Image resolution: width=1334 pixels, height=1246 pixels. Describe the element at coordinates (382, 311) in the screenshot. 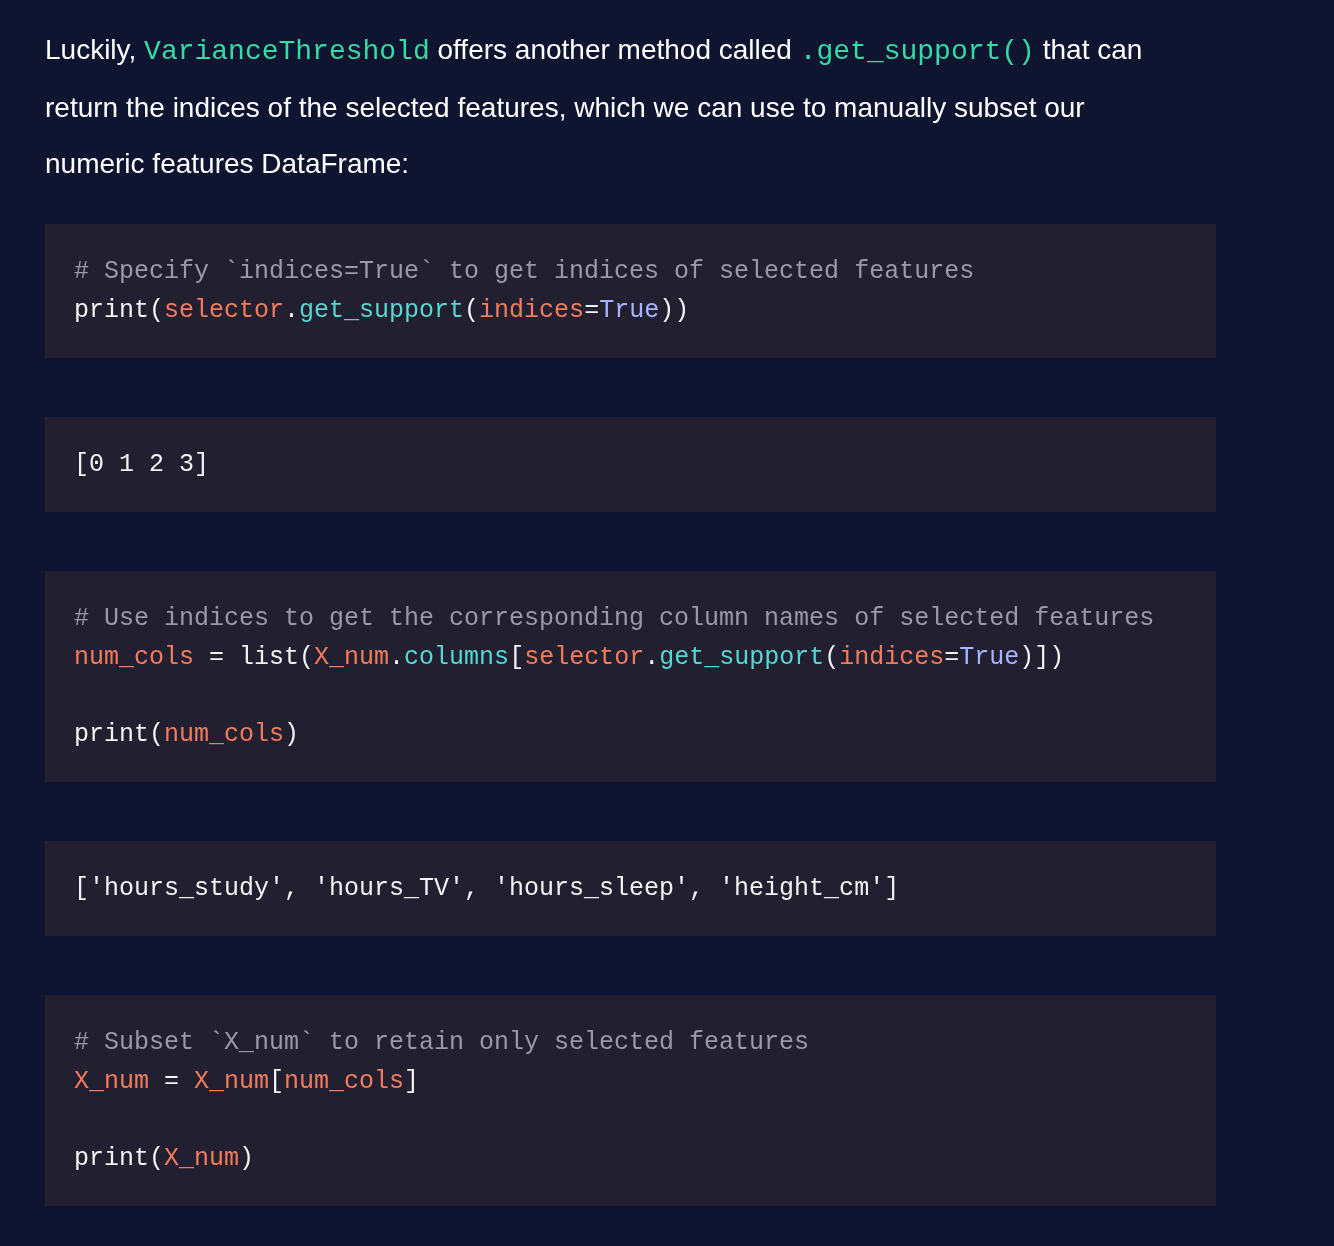

I see `code-line: print(selector.get_support(indices=True))` at that location.